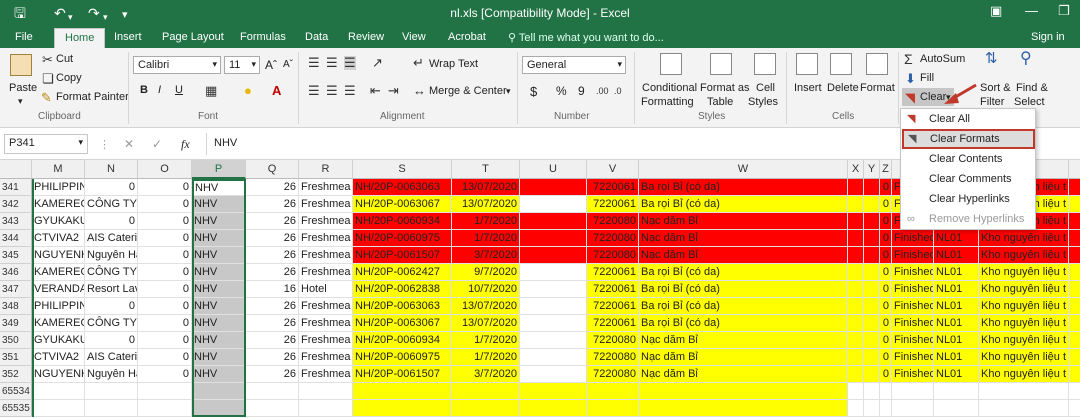 The width and height of the screenshot is (1080, 418). Describe the element at coordinates (402, 221) in the screenshot. I see `table-cell: NH/20P-0060934` at that location.